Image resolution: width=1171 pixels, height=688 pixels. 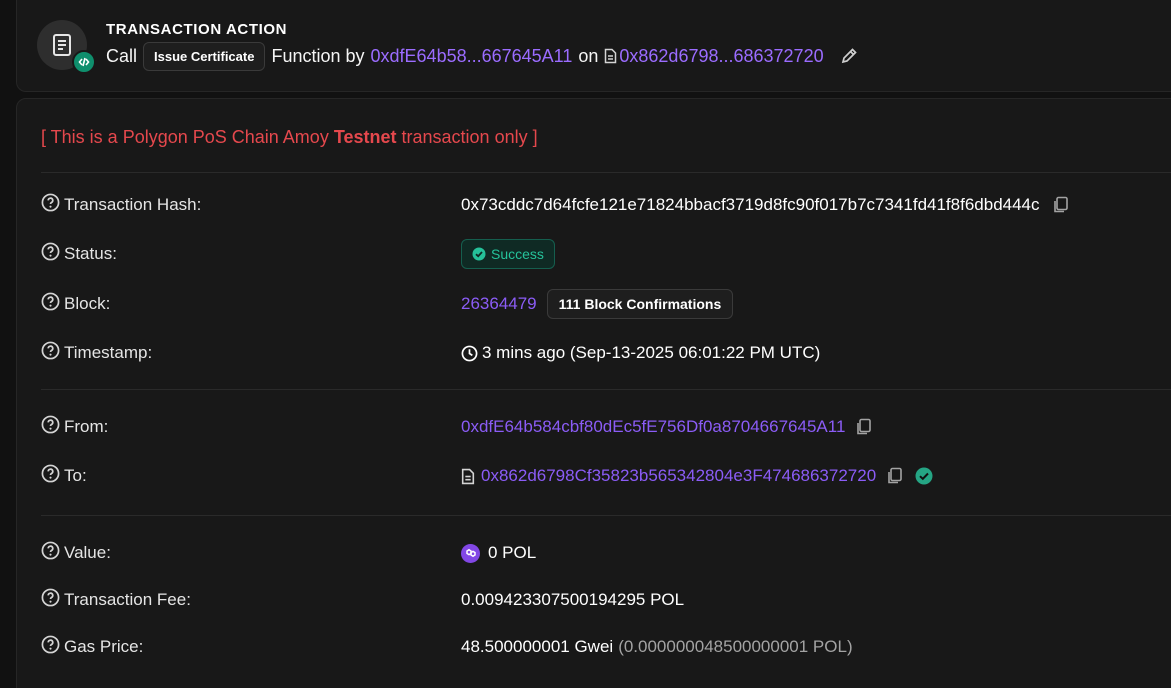 What do you see at coordinates (127, 599) in the screenshot?
I see `transaction-fee-label: Transaction Fee:` at bounding box center [127, 599].